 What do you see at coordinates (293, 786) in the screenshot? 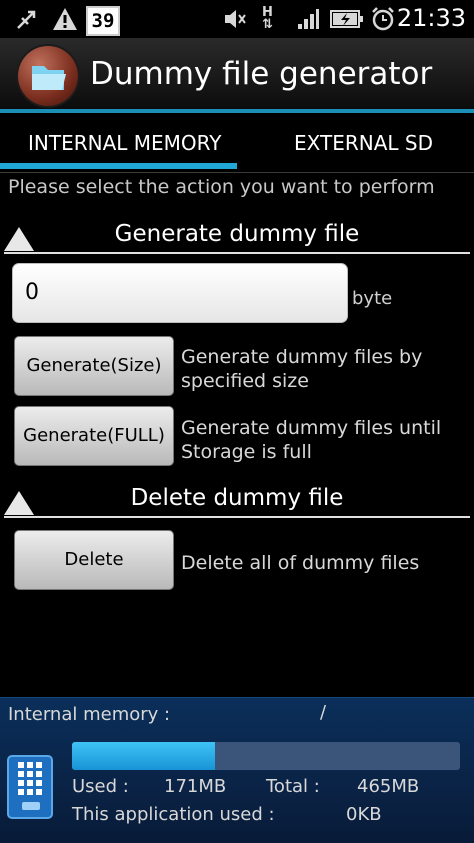
I see `total-label: Total :` at bounding box center [293, 786].